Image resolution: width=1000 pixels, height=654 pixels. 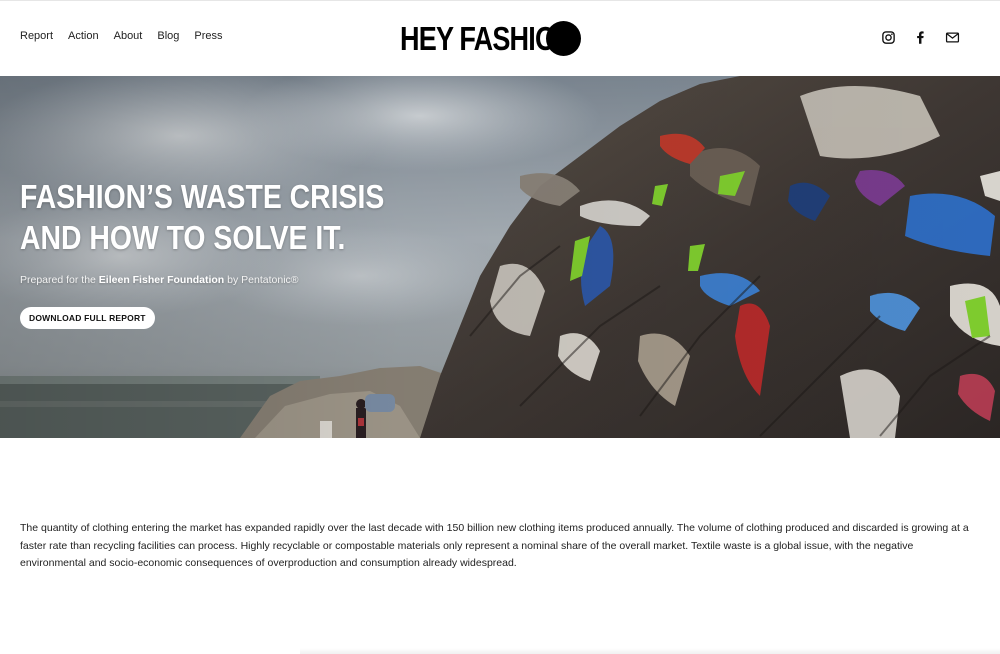 I want to click on nav-link-blog: Blog, so click(x=168, y=36).